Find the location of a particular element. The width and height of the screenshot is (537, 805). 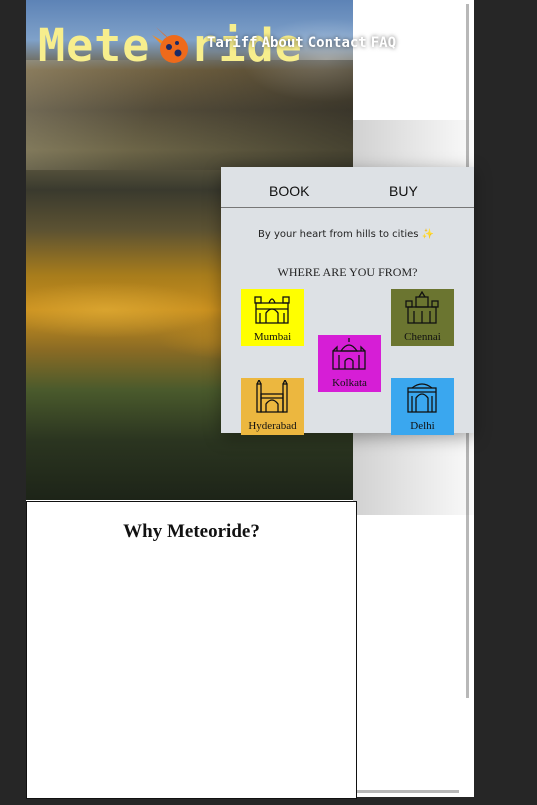

temple-icon is located at coordinates (422, 307).